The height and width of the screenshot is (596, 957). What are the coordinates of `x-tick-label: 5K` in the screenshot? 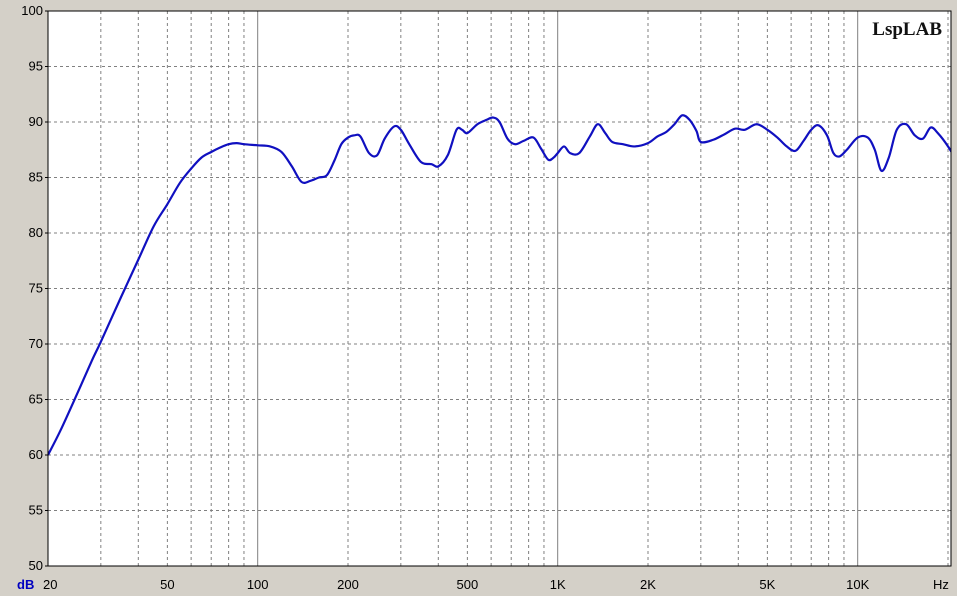 It's located at (767, 584).